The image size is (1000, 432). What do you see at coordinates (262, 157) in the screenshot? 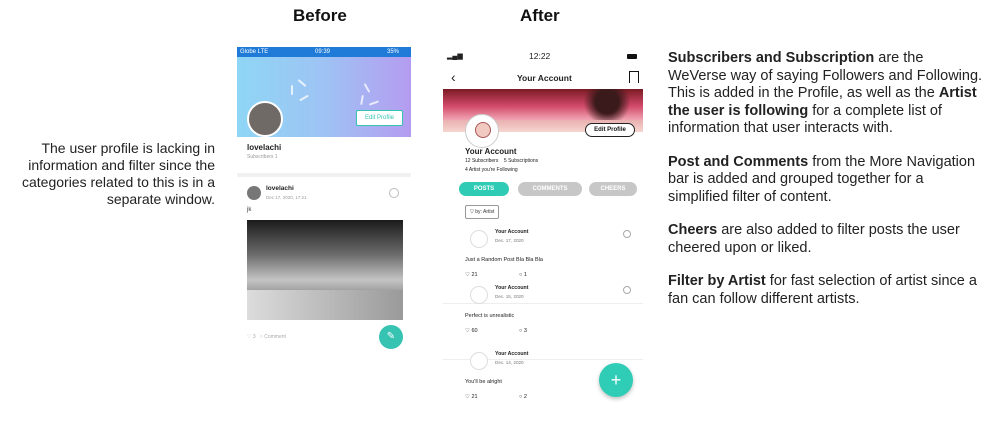
I see `subscriber-count: Subscribers 1` at bounding box center [262, 157].